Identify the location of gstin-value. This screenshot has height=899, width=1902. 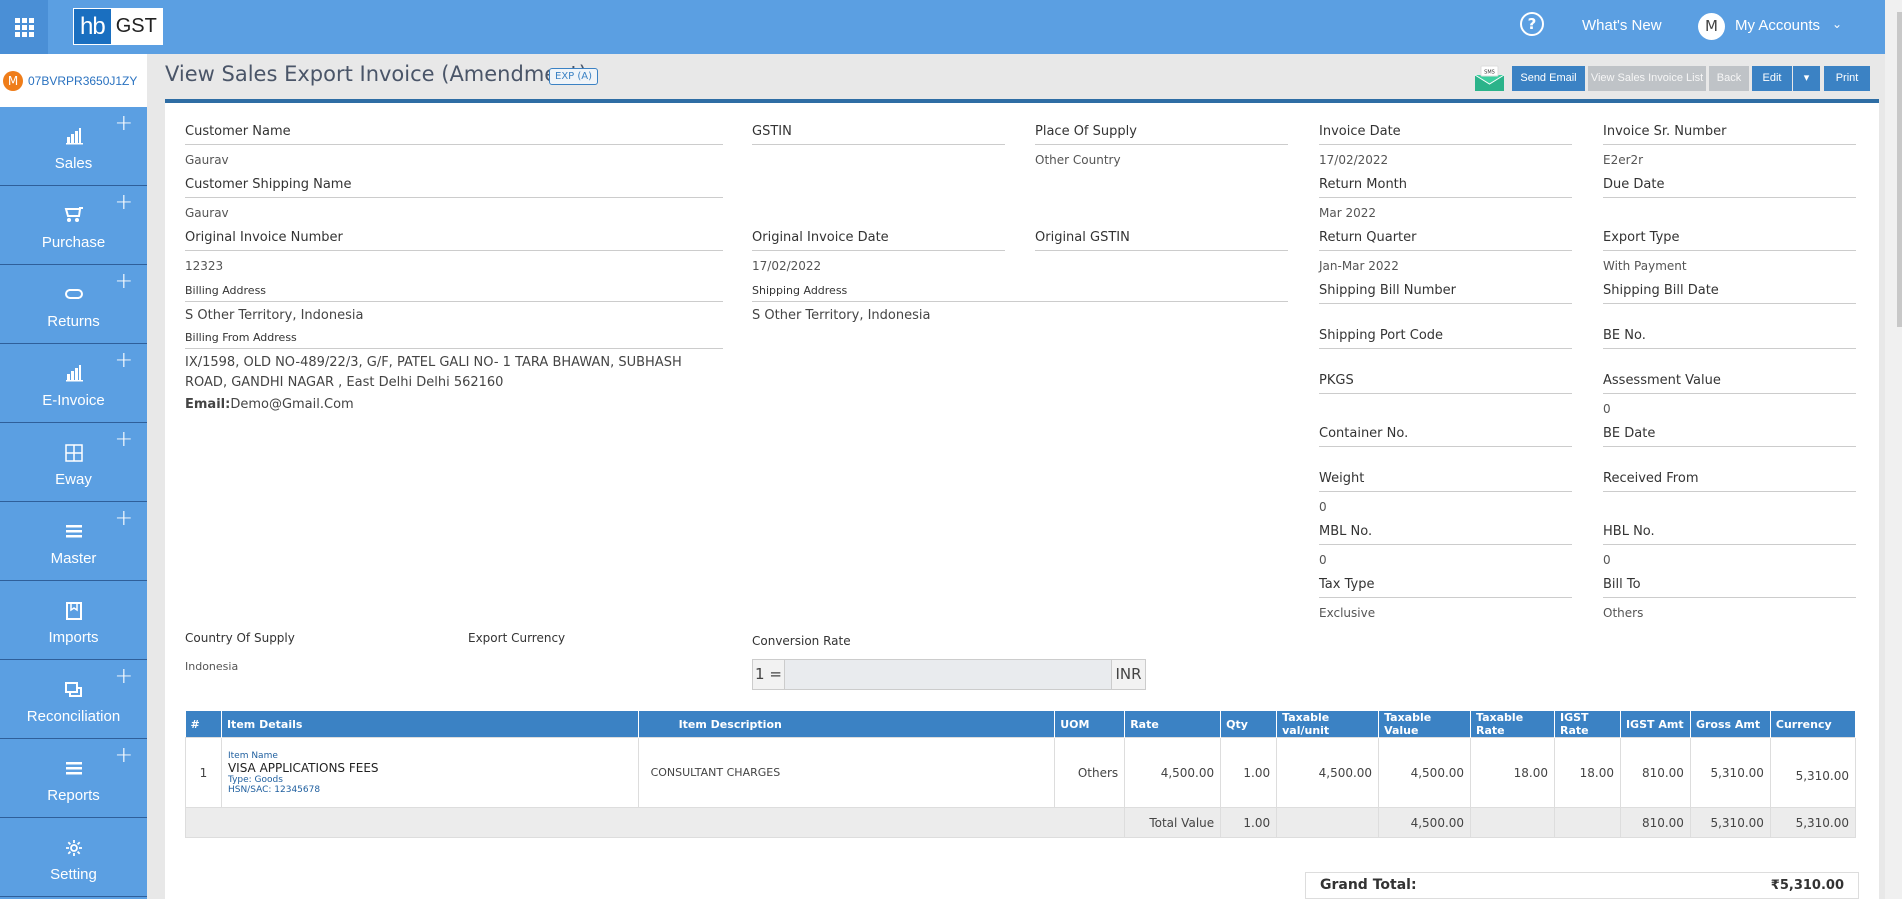
(878, 149).